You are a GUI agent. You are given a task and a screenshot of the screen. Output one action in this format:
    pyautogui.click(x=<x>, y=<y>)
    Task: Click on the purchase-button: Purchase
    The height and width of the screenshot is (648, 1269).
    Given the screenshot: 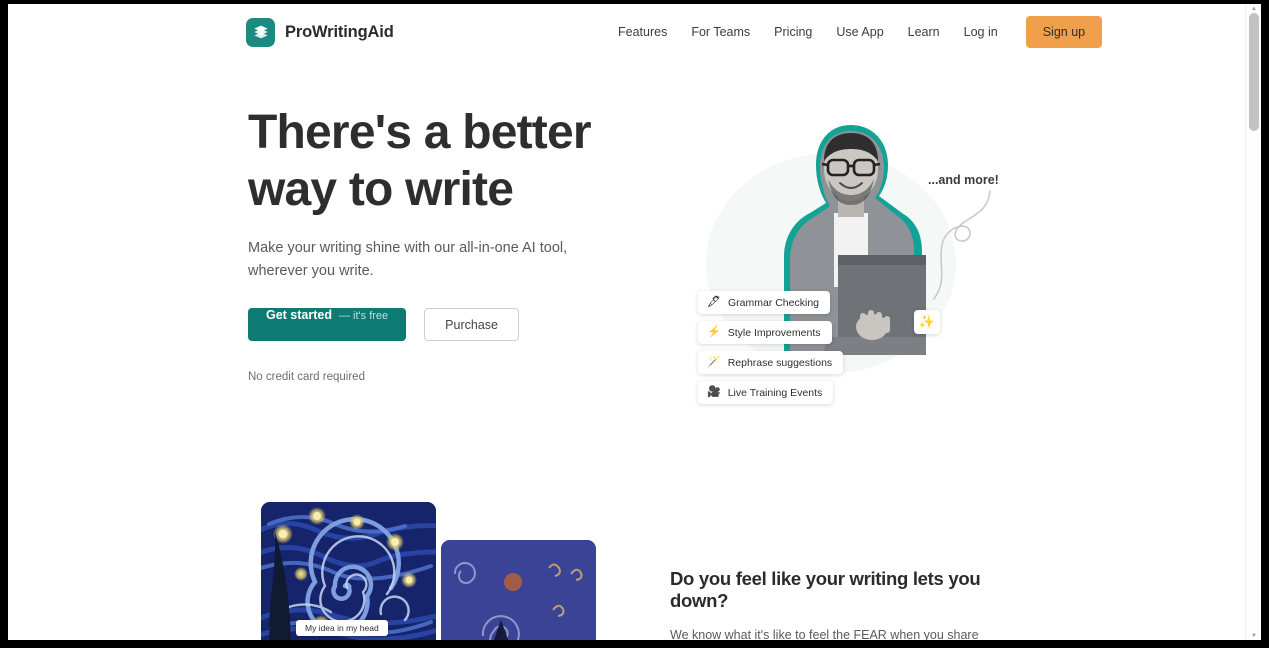 What is the action you would take?
    pyautogui.click(x=471, y=324)
    